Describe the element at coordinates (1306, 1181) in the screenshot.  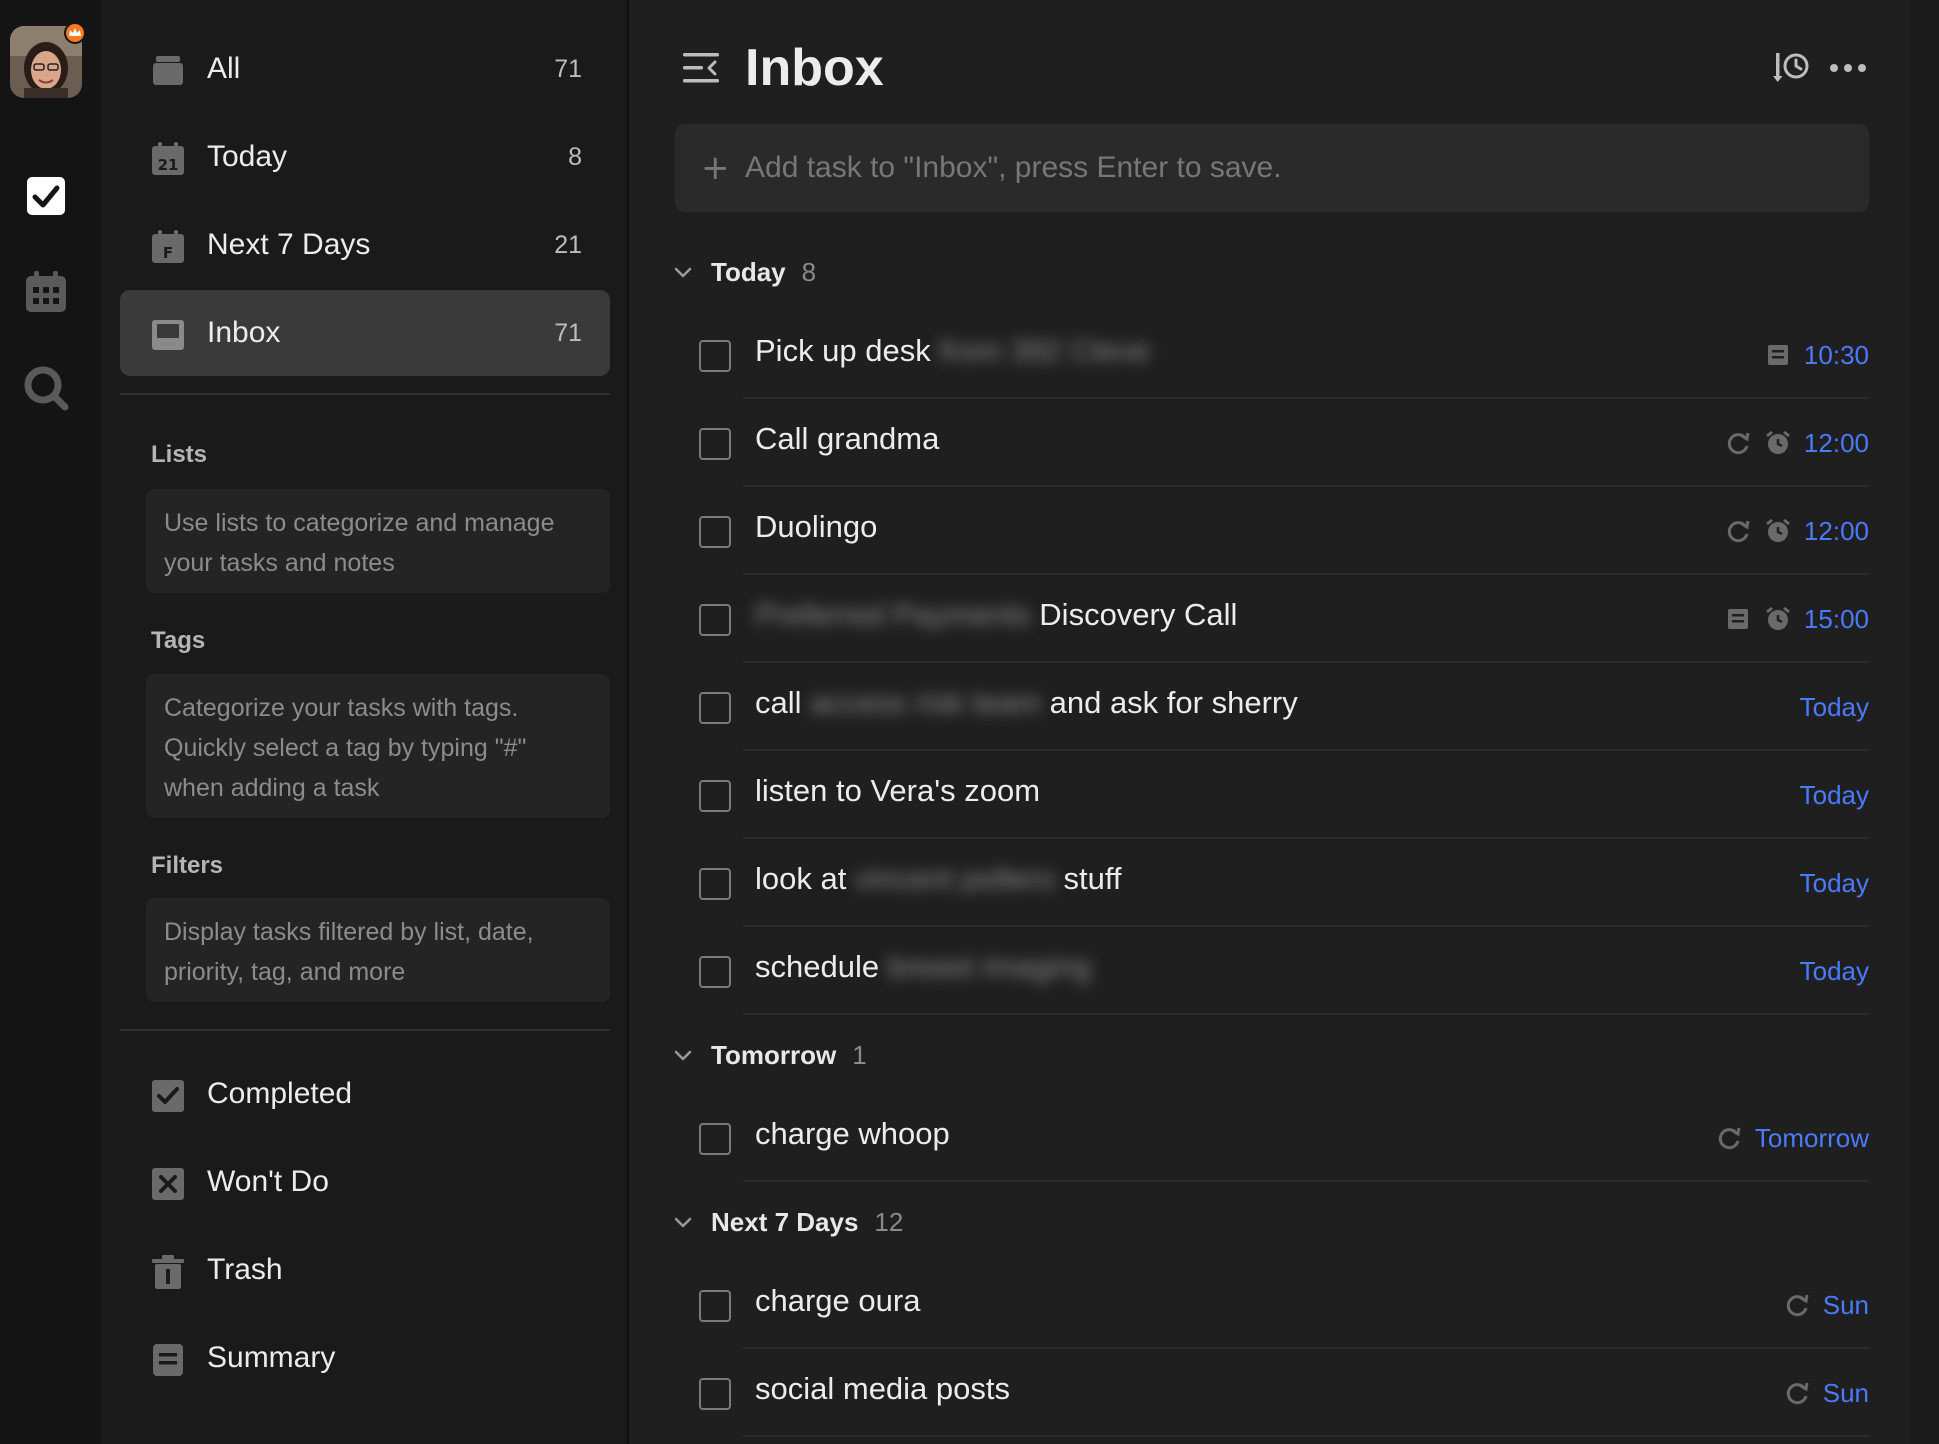
I see `row-divider` at that location.